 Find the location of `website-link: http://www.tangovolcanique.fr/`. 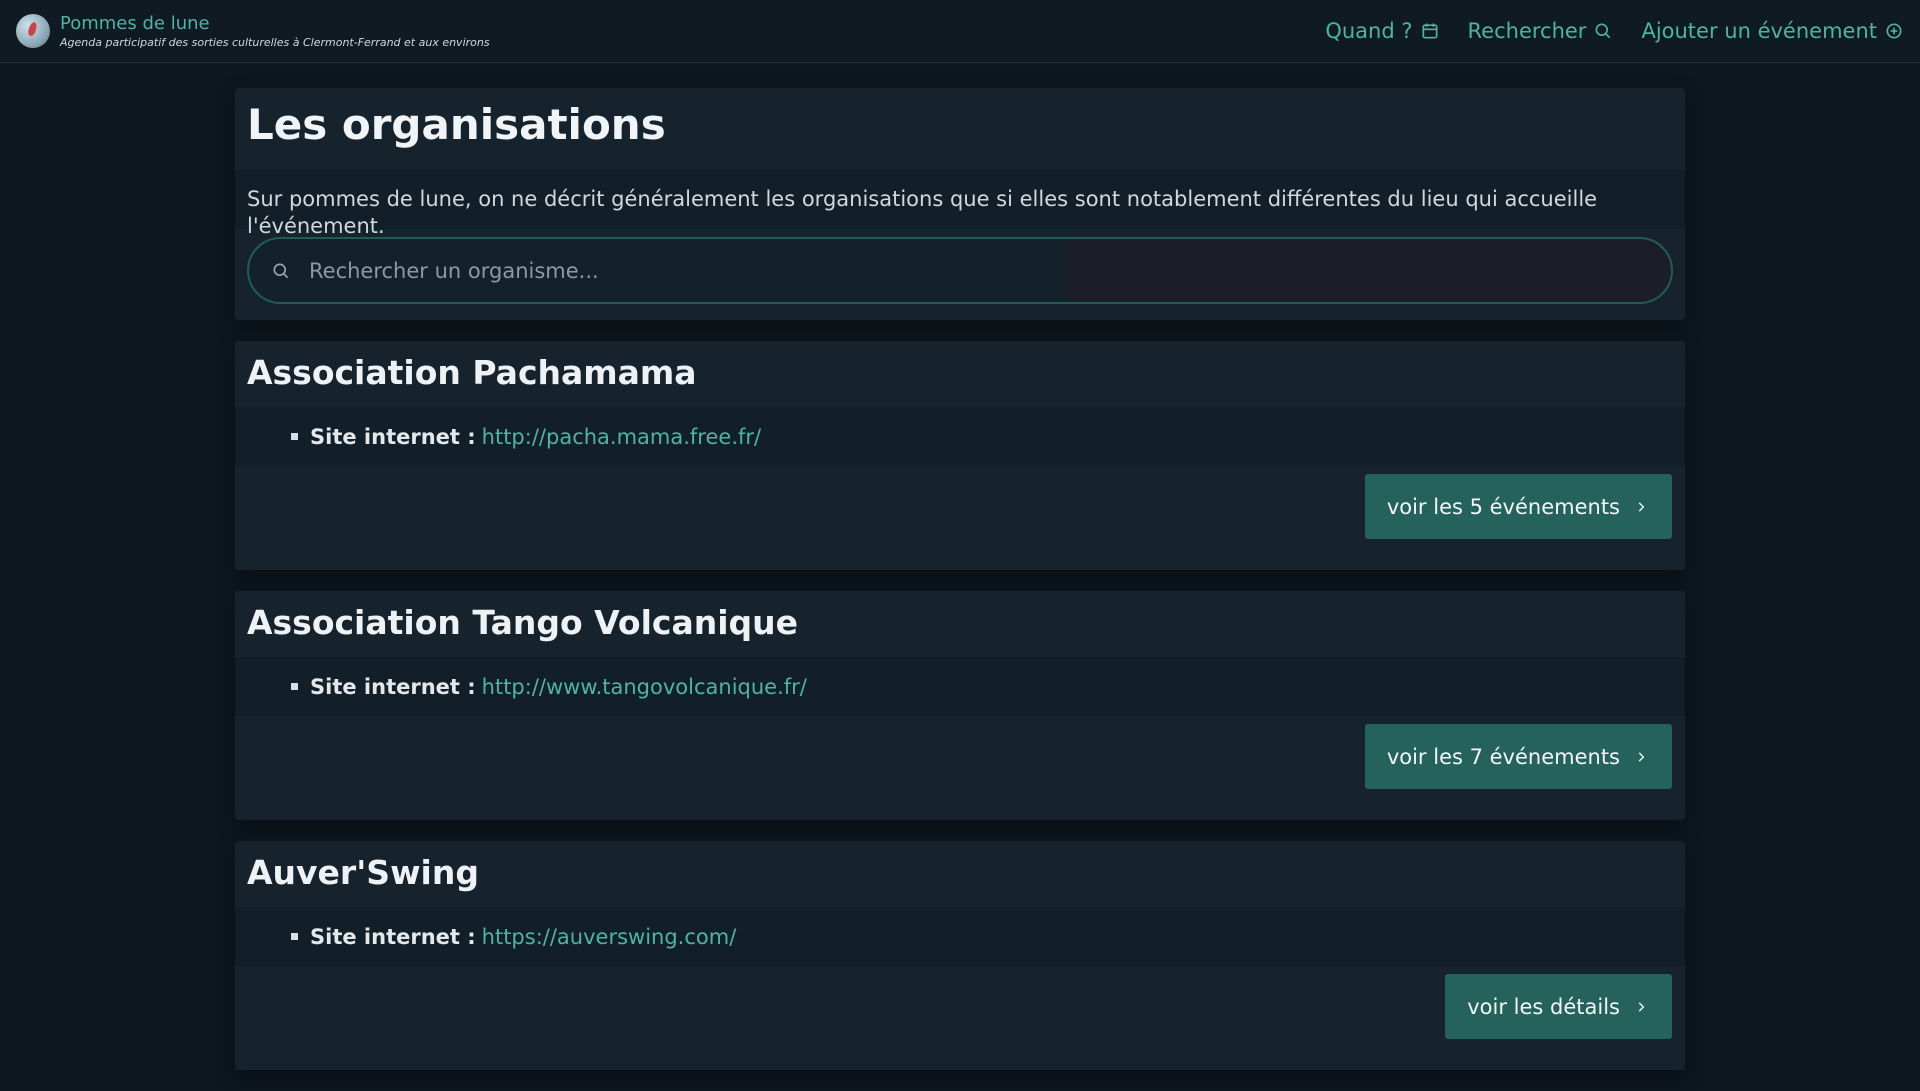

website-link: http://www.tangovolcanique.fr/ is located at coordinates (644, 687).